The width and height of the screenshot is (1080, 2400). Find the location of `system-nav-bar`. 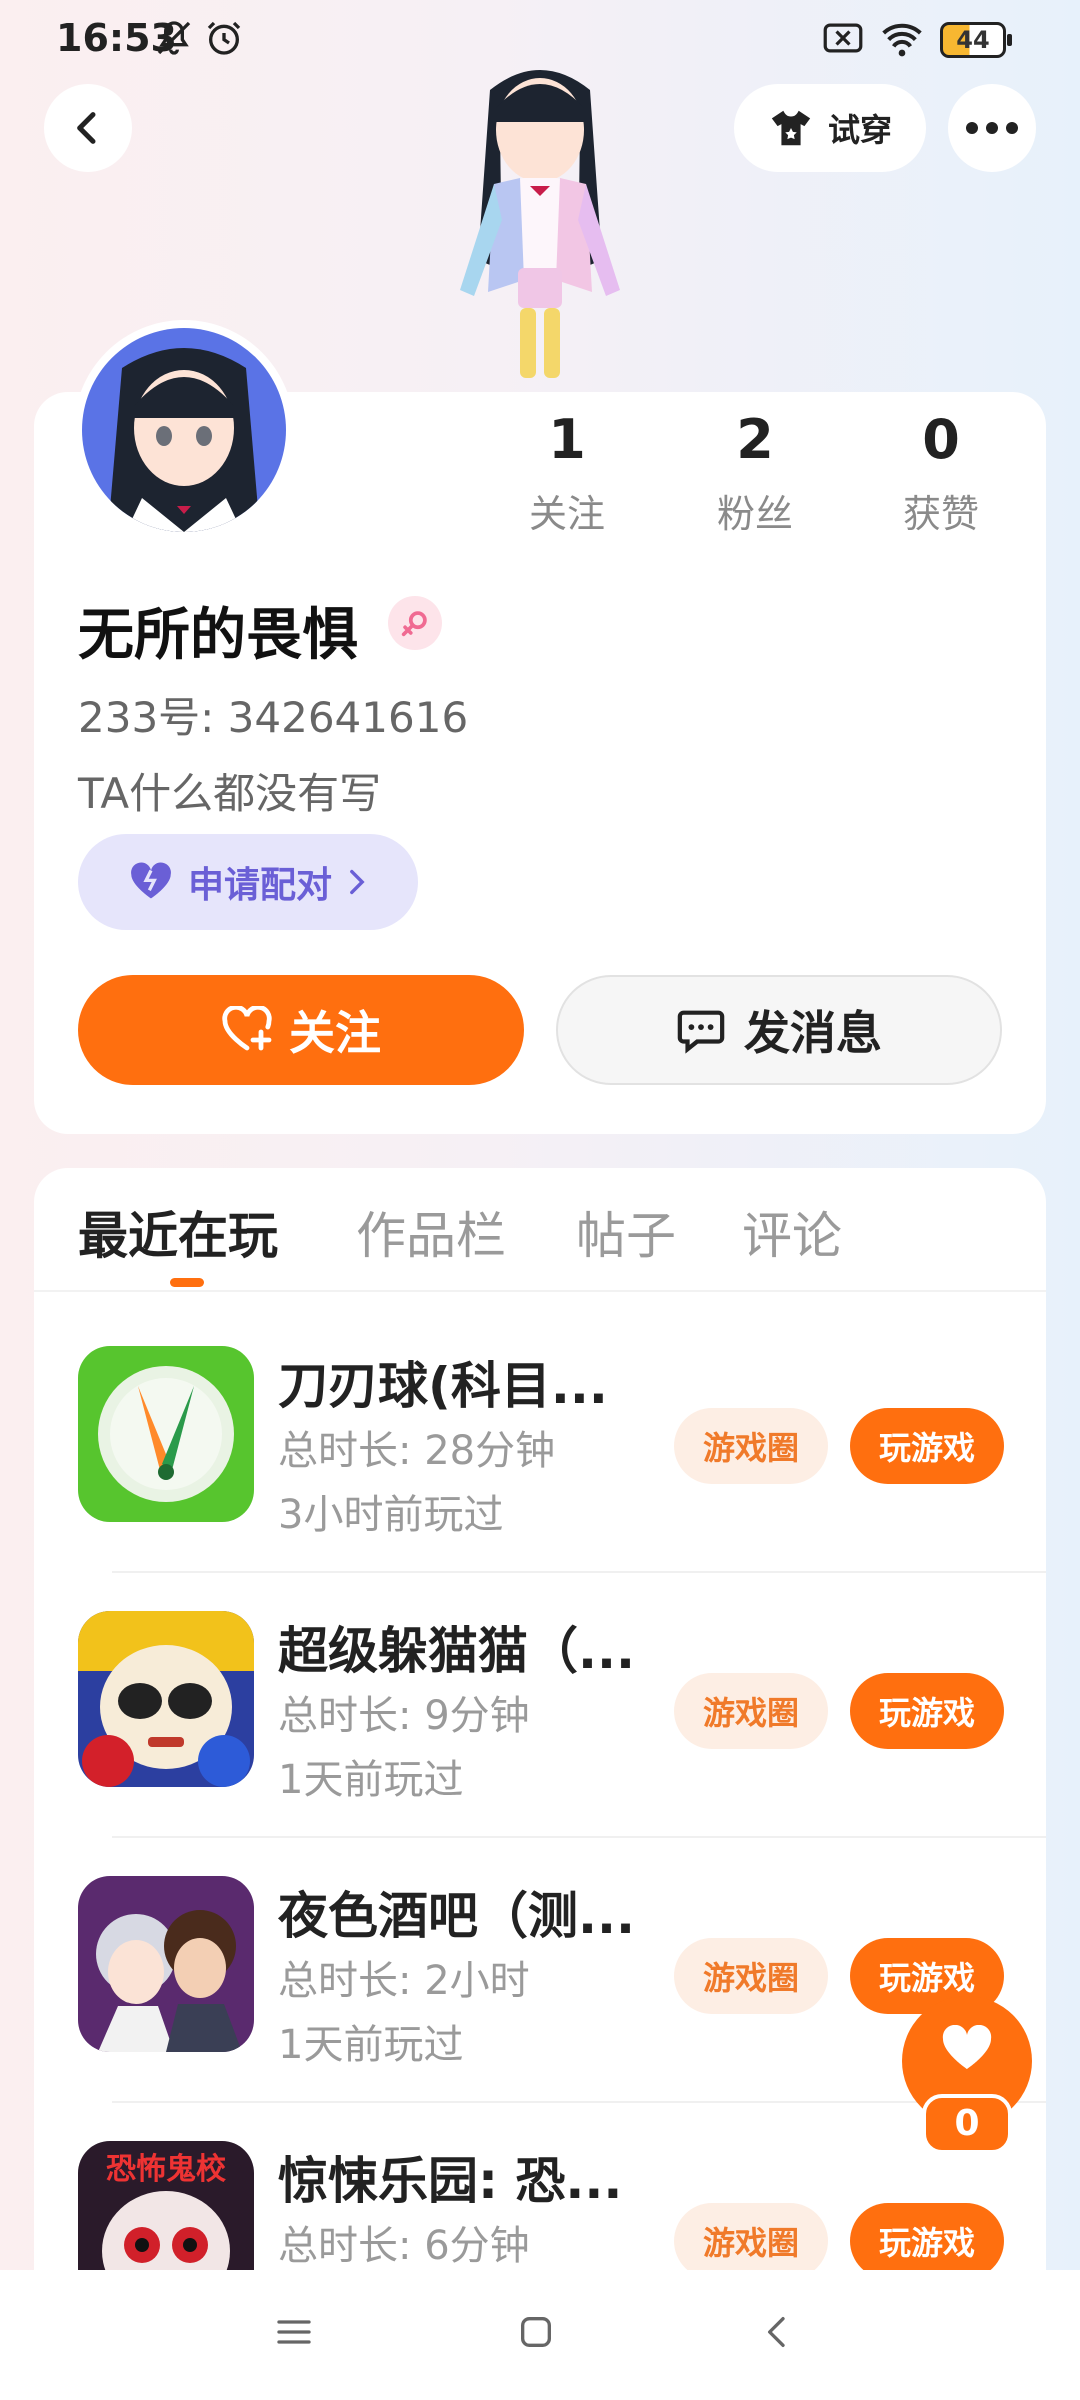

system-nav-bar is located at coordinates (540, 2335).